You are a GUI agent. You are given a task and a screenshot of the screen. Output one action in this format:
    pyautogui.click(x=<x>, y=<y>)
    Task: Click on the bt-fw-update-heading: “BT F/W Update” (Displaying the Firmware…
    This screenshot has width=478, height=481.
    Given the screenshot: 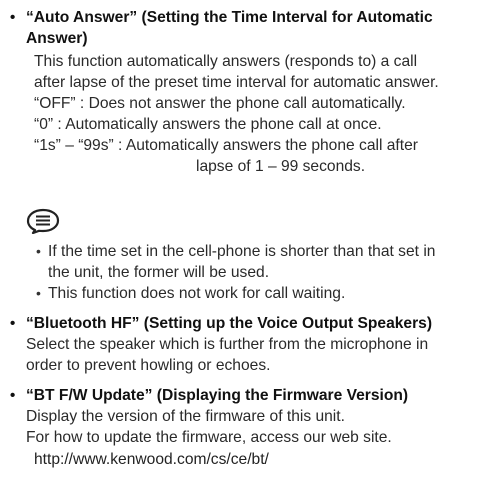 What is the action you would take?
    pyautogui.click(x=217, y=395)
    